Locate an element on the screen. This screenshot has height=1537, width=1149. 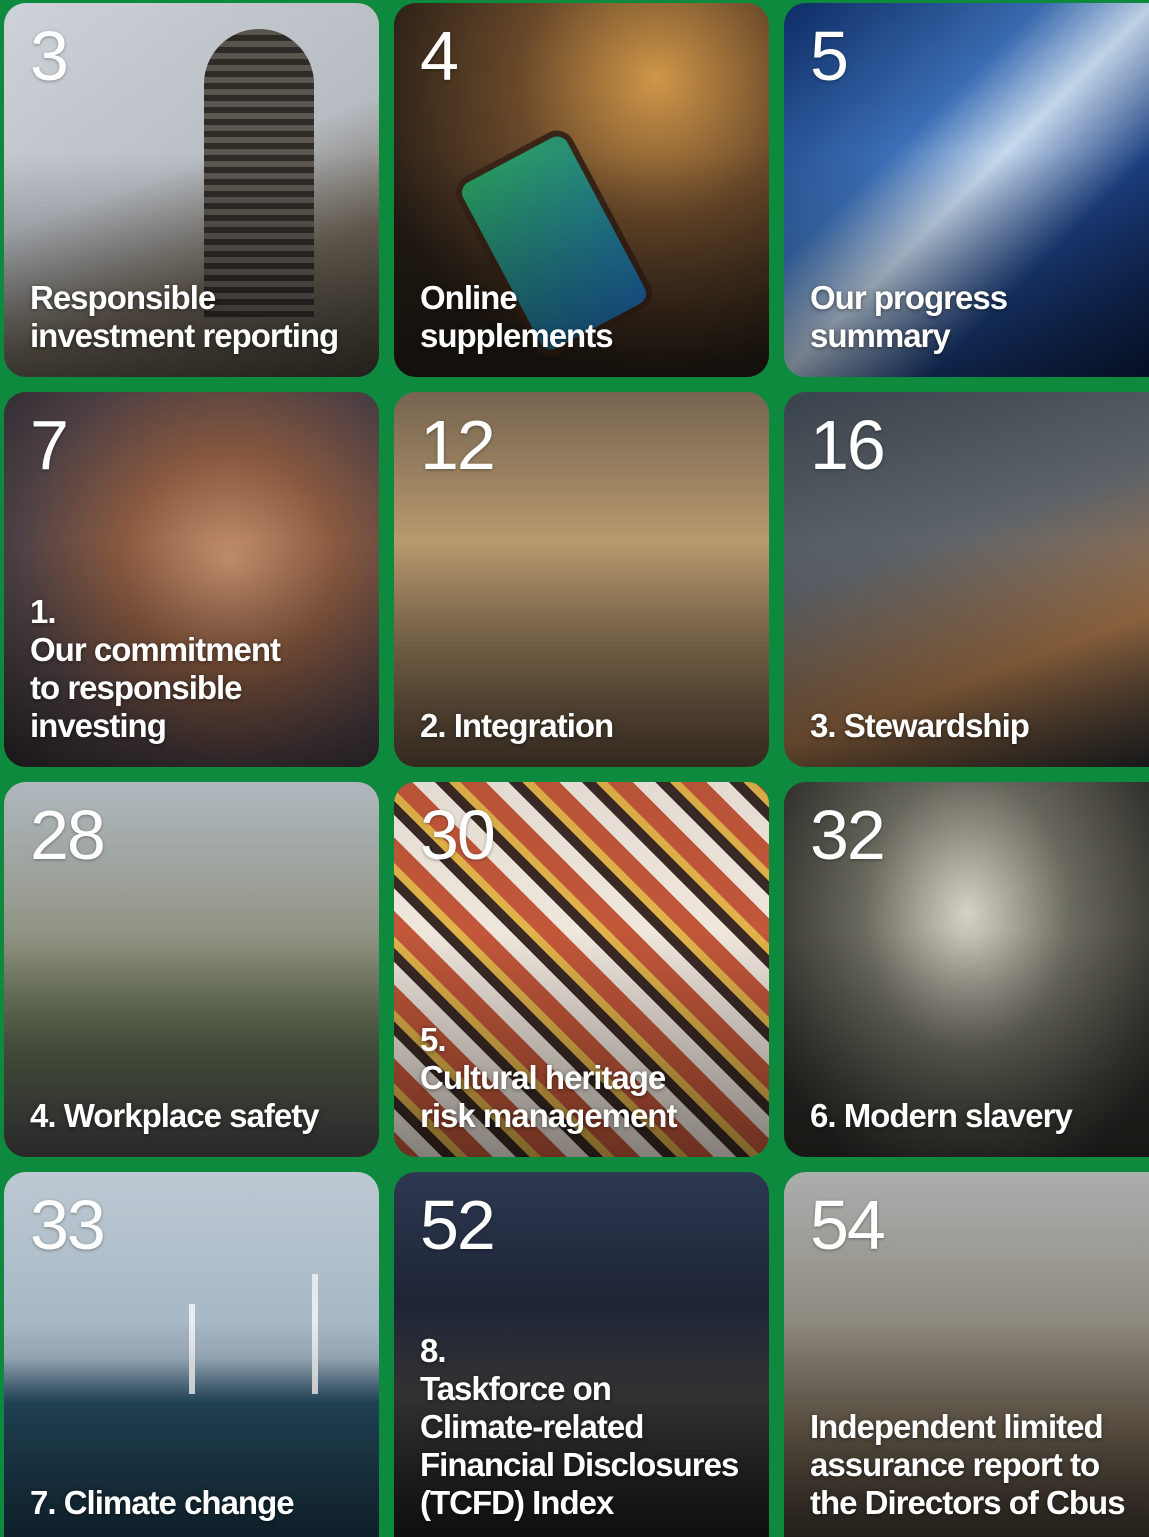
tile-title: 4. Workplace safety is located at coordinates (175, 1115).